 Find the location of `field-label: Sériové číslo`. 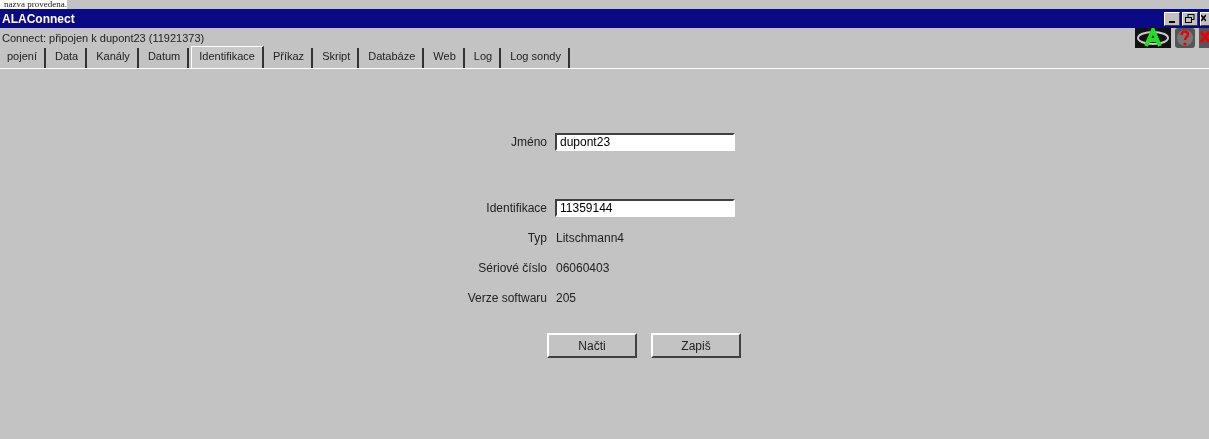

field-label: Sériové číslo is located at coordinates (512, 268).